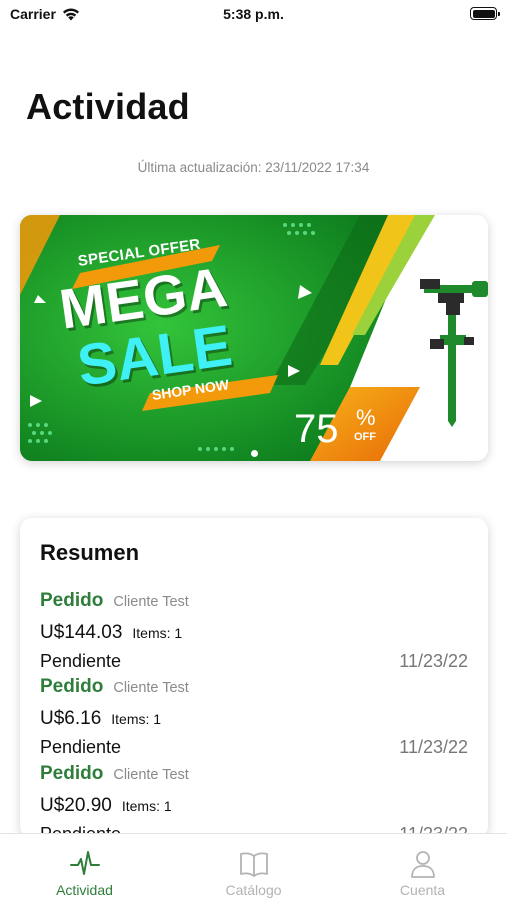 Image resolution: width=507 pixels, height=900 pixels. I want to click on tab-catalogo: Catálogo, so click(253, 867).